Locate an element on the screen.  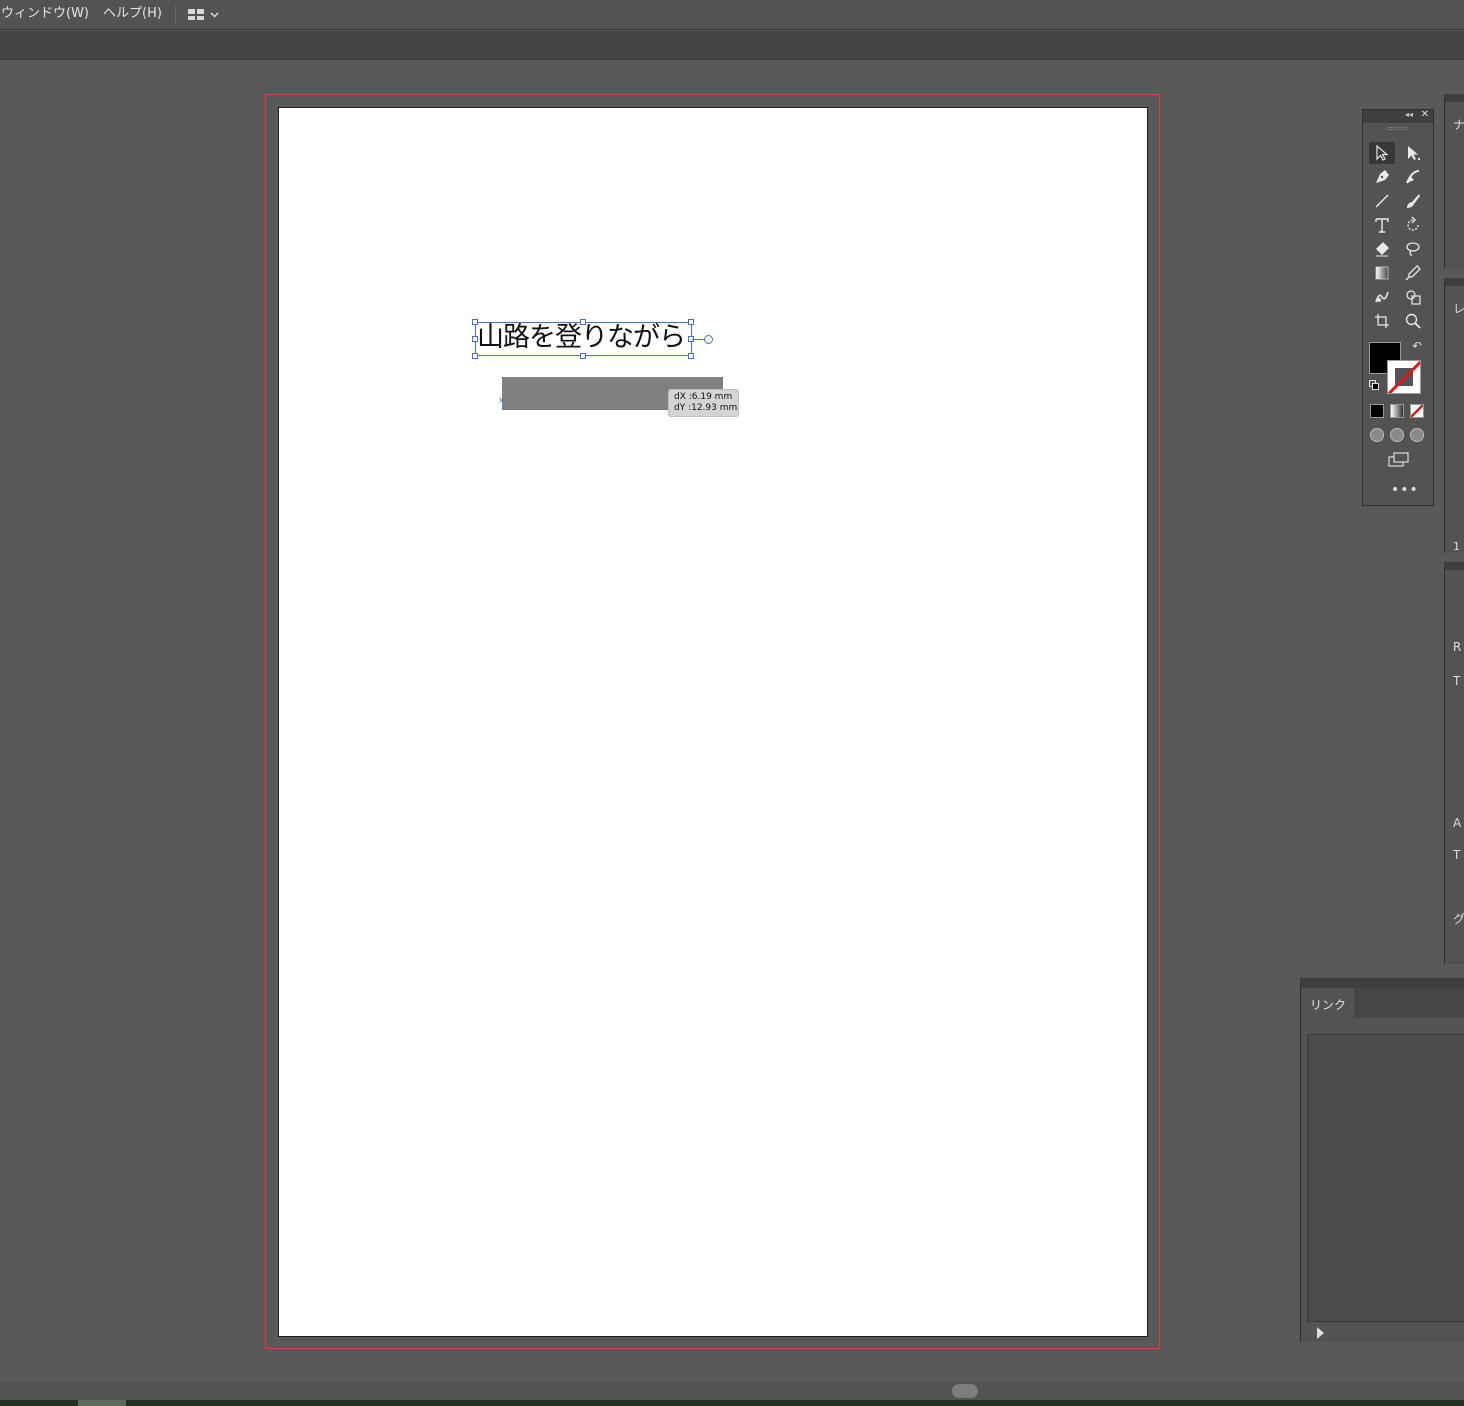
taskbar is located at coordinates (732, 1403).